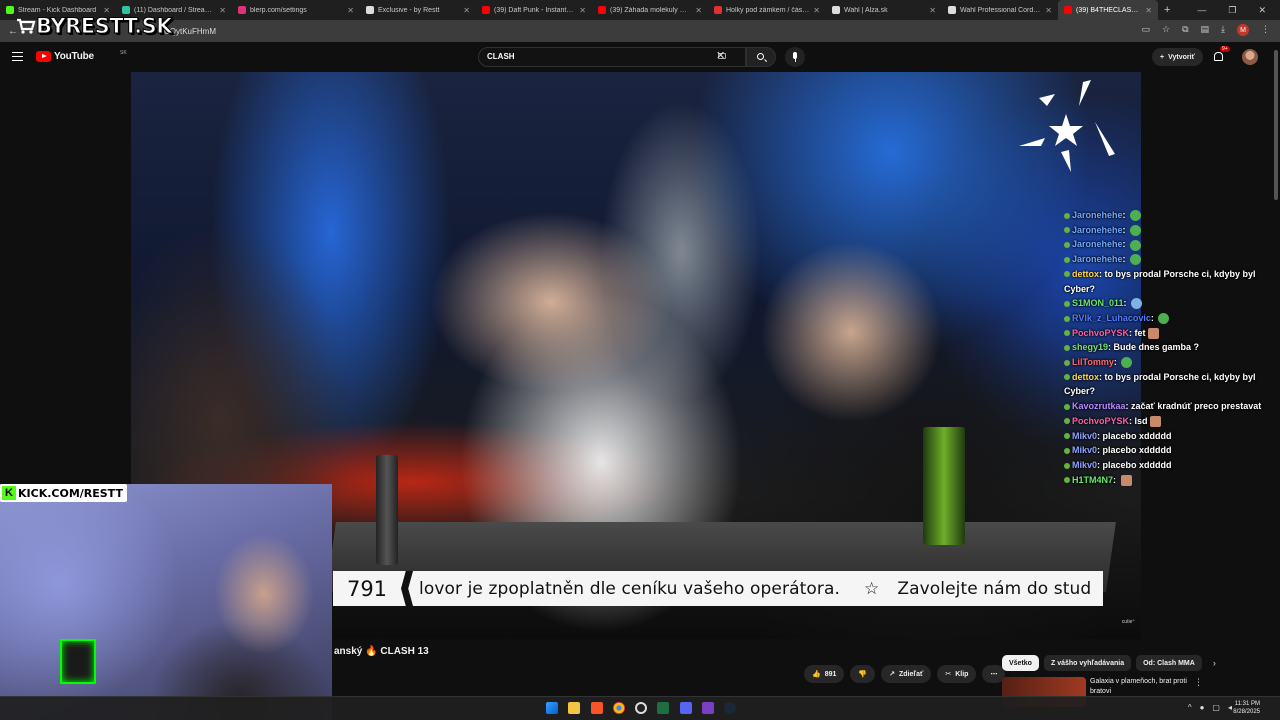 This screenshot has height=720, width=1280. I want to click on volume-icon: ◂, so click(1230, 707).